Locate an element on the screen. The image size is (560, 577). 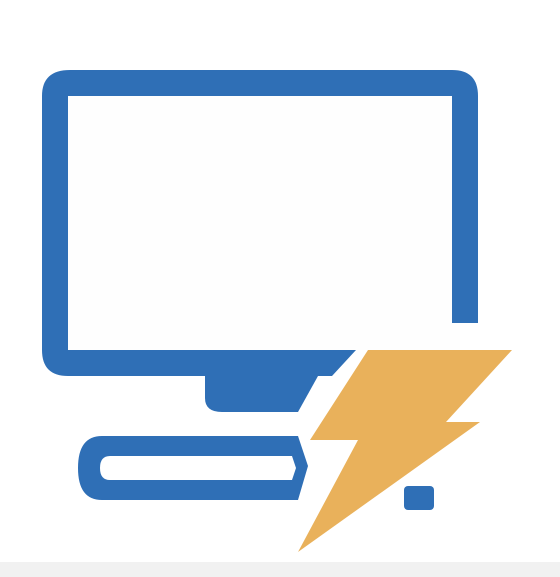
bottom-edge is located at coordinates (280, 569).